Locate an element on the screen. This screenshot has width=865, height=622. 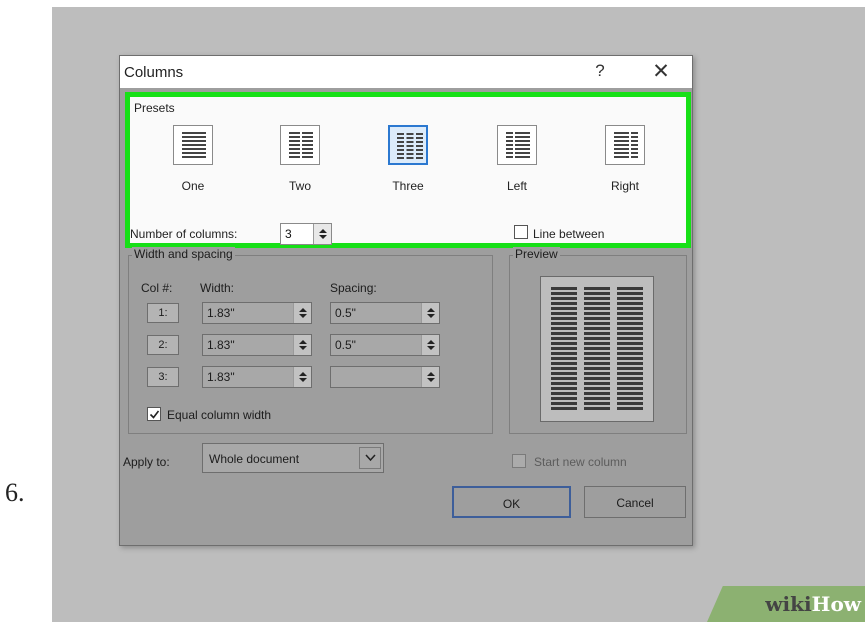
apply-to-value: Whole document is located at coordinates (254, 459).